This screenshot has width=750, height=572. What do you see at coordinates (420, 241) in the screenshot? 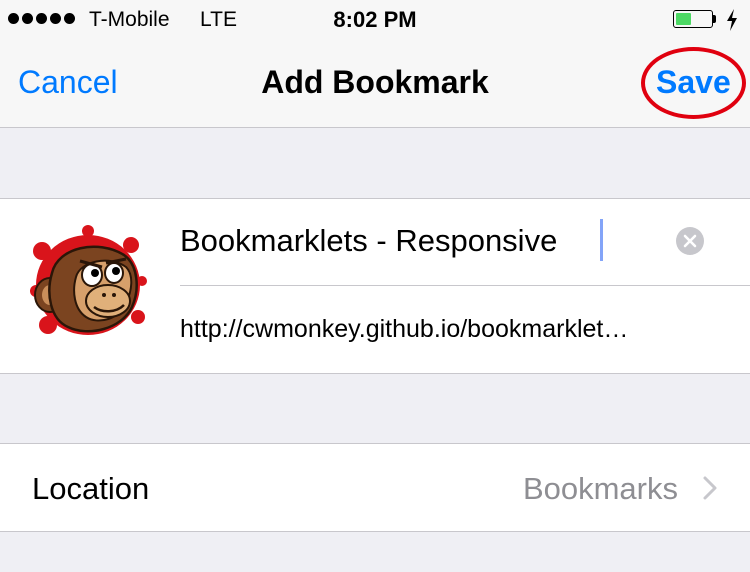
I see `bookmark-title-input` at bounding box center [420, 241].